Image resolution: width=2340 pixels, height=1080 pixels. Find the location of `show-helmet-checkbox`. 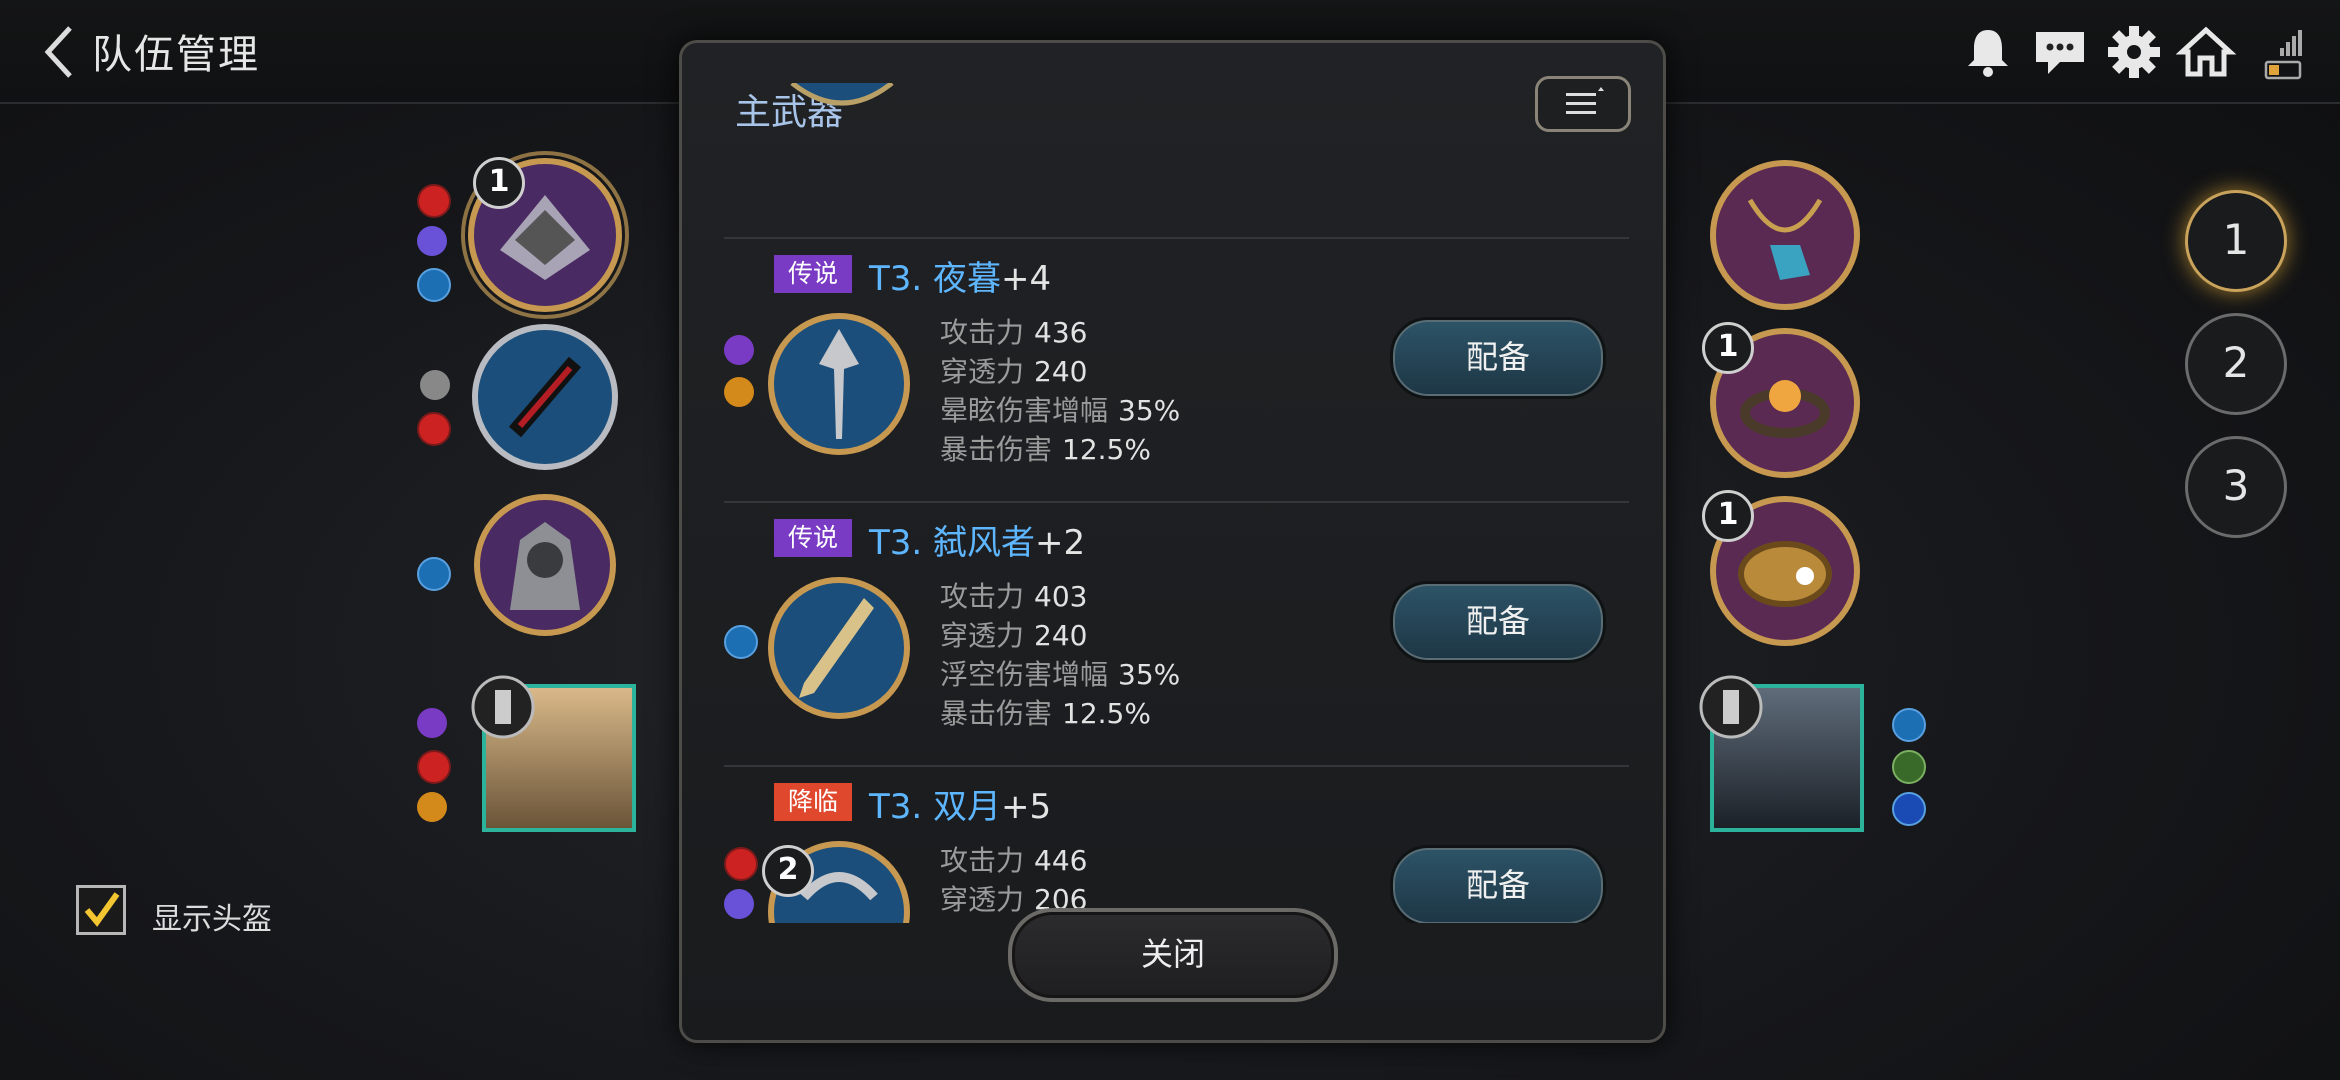

show-helmet-checkbox is located at coordinates (101, 910).